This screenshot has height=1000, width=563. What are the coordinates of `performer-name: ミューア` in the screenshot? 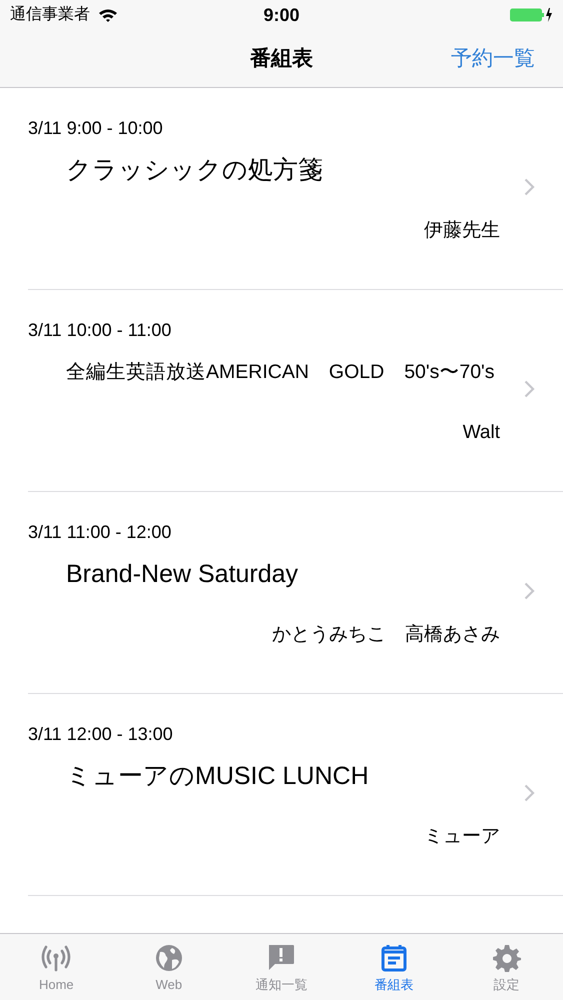 It's located at (462, 837).